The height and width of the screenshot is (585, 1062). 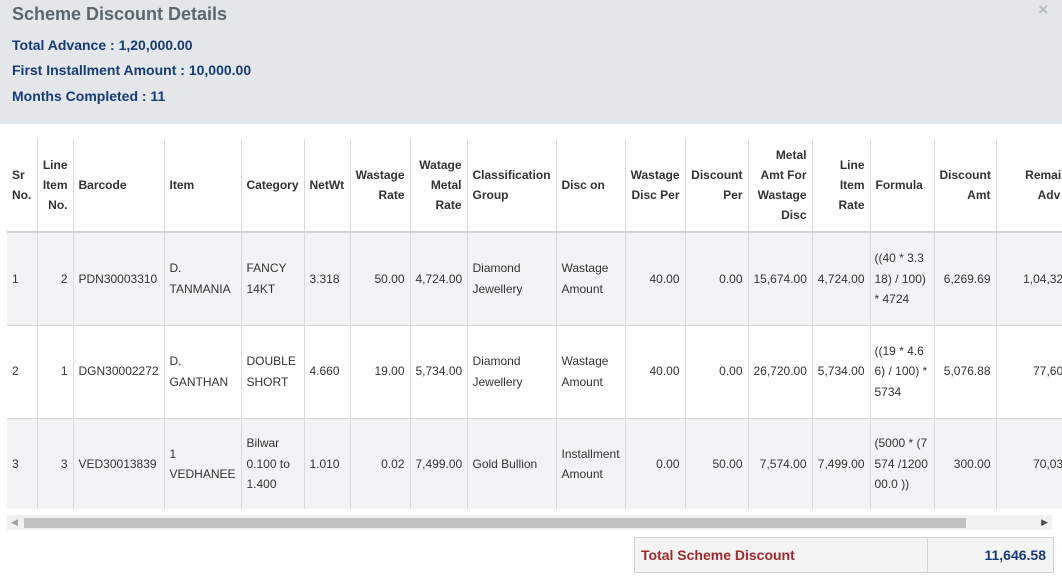 I want to click on col-header-category: Category, so click(x=273, y=186).